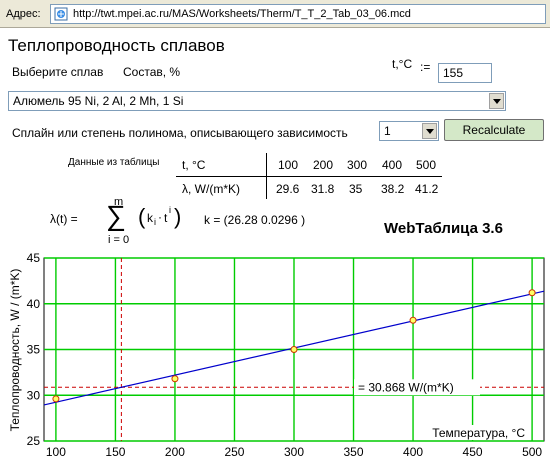 The height and width of the screenshot is (461, 550). Describe the element at coordinates (34, 304) in the screenshot. I see `y-tick-label: 40` at that location.